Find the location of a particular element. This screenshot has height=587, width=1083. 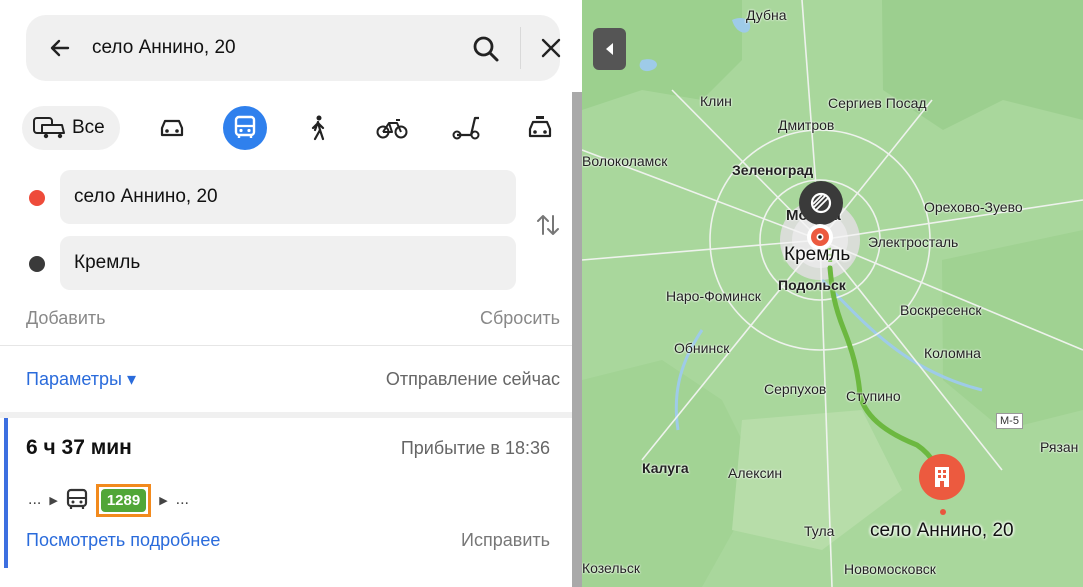

destination-marker-icon is located at coordinates (37, 264).